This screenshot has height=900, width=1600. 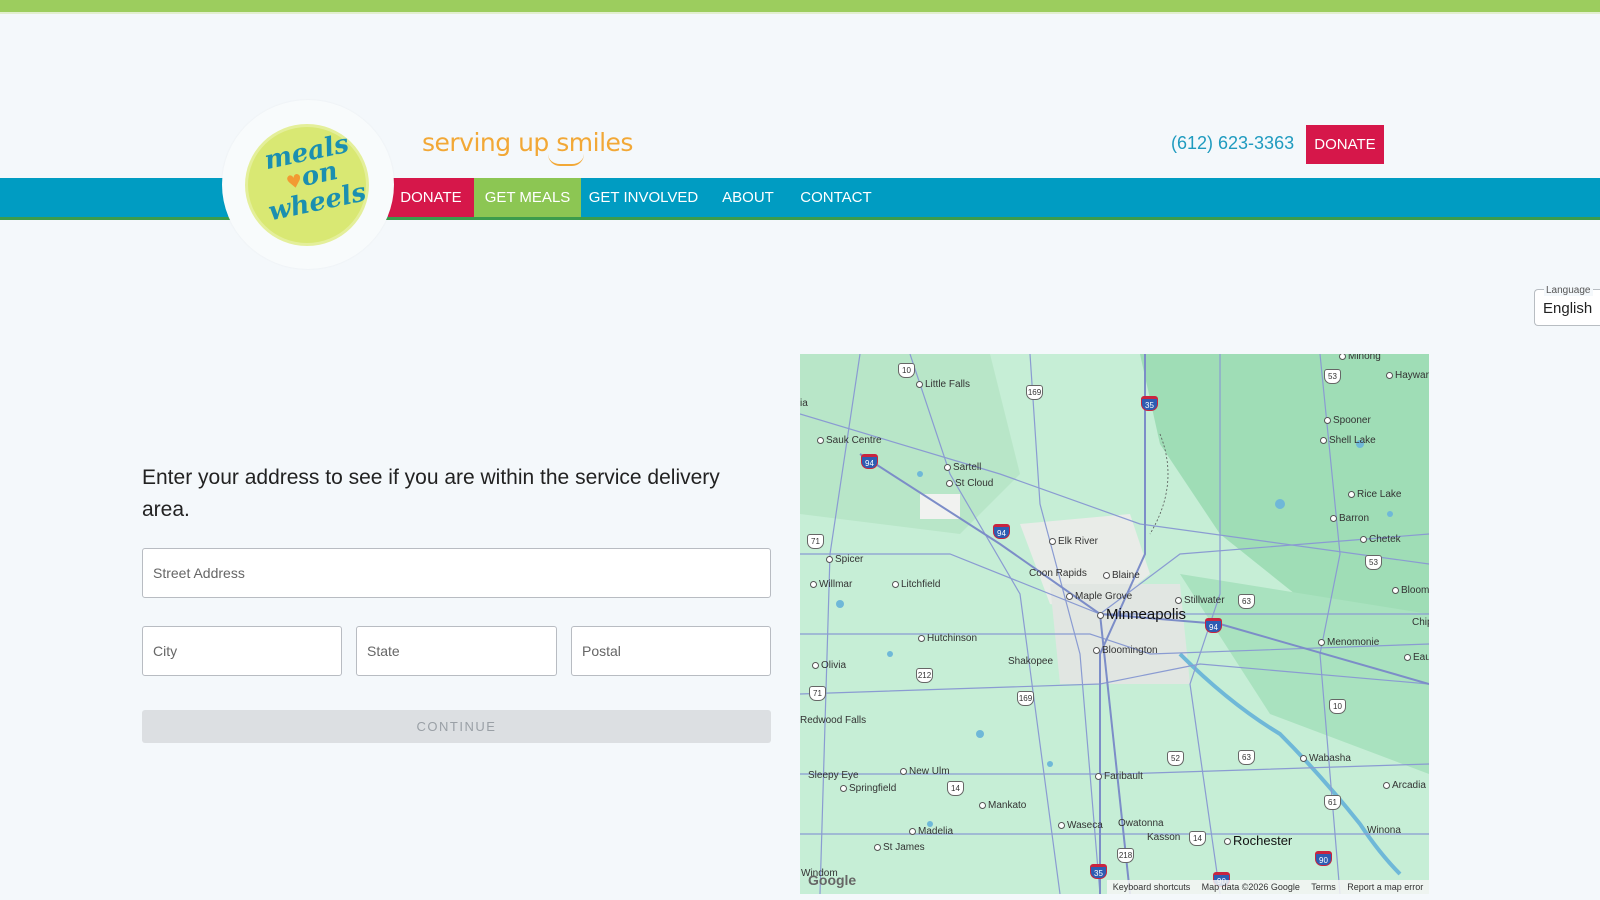 I want to click on map-place-label: Shell Lake, so click(x=1348, y=440).